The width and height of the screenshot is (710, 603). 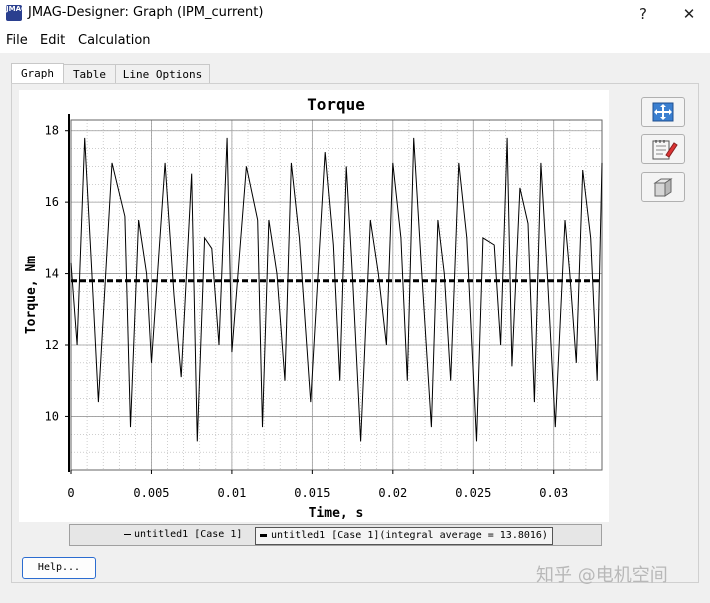 What do you see at coordinates (355, 41) in the screenshot?
I see `menu-bar: File Edit Calculation` at bounding box center [355, 41].